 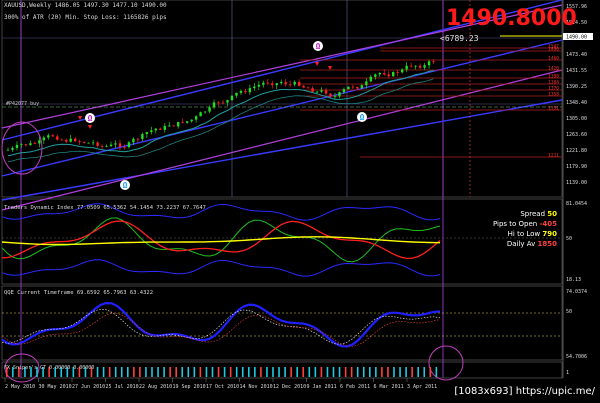 I want to click on price-axis-label-9: 1221.80, so click(x=576, y=151).